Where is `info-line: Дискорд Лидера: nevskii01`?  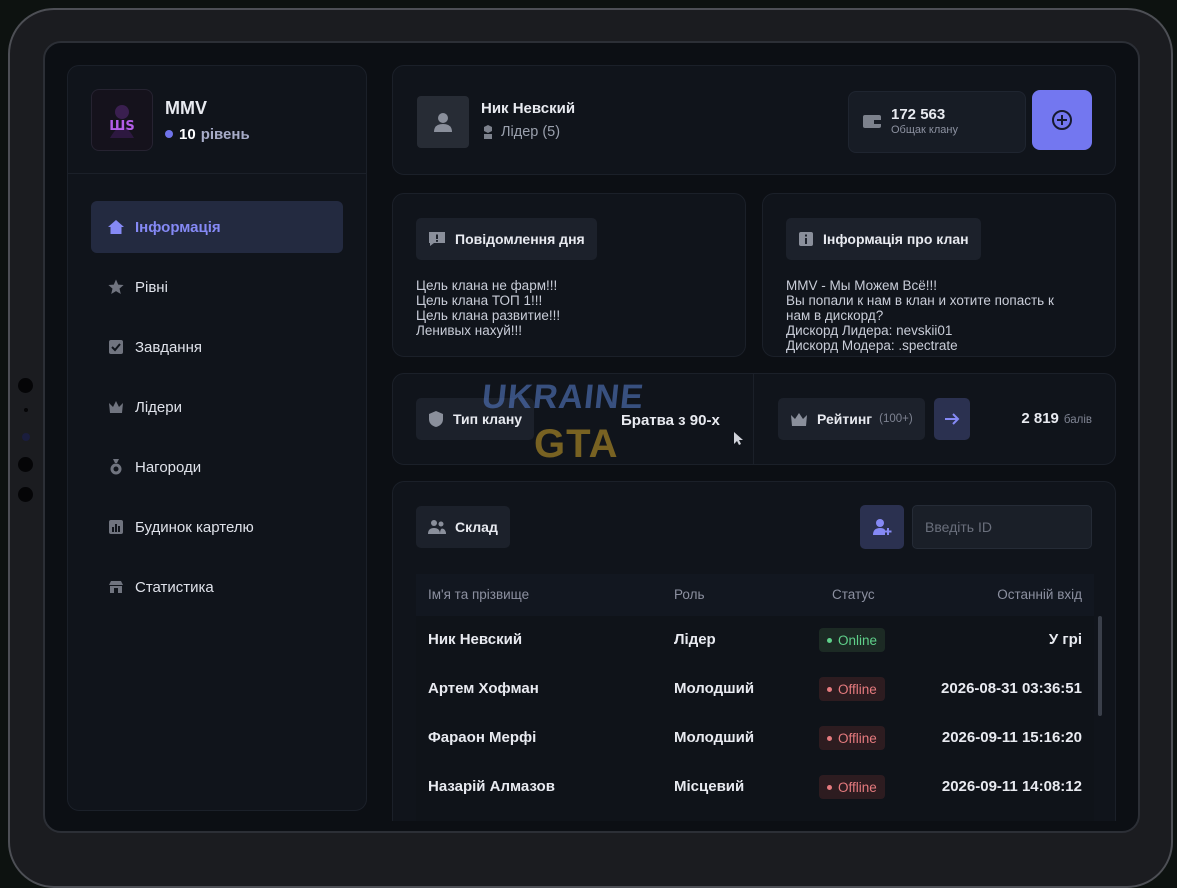 info-line: Дискорд Лидера: nevskii01 is located at coordinates (869, 330).